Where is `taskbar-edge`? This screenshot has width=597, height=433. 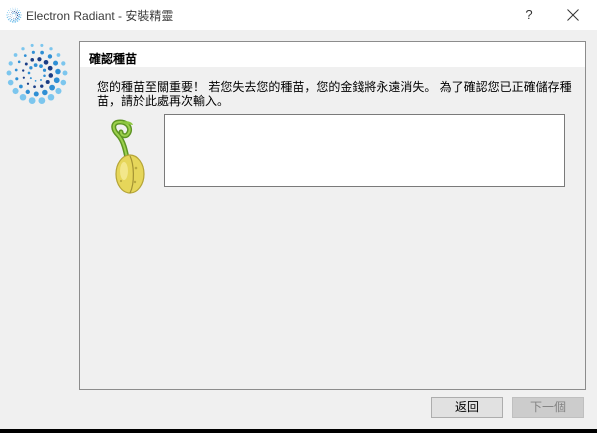
taskbar-edge is located at coordinates (298, 431).